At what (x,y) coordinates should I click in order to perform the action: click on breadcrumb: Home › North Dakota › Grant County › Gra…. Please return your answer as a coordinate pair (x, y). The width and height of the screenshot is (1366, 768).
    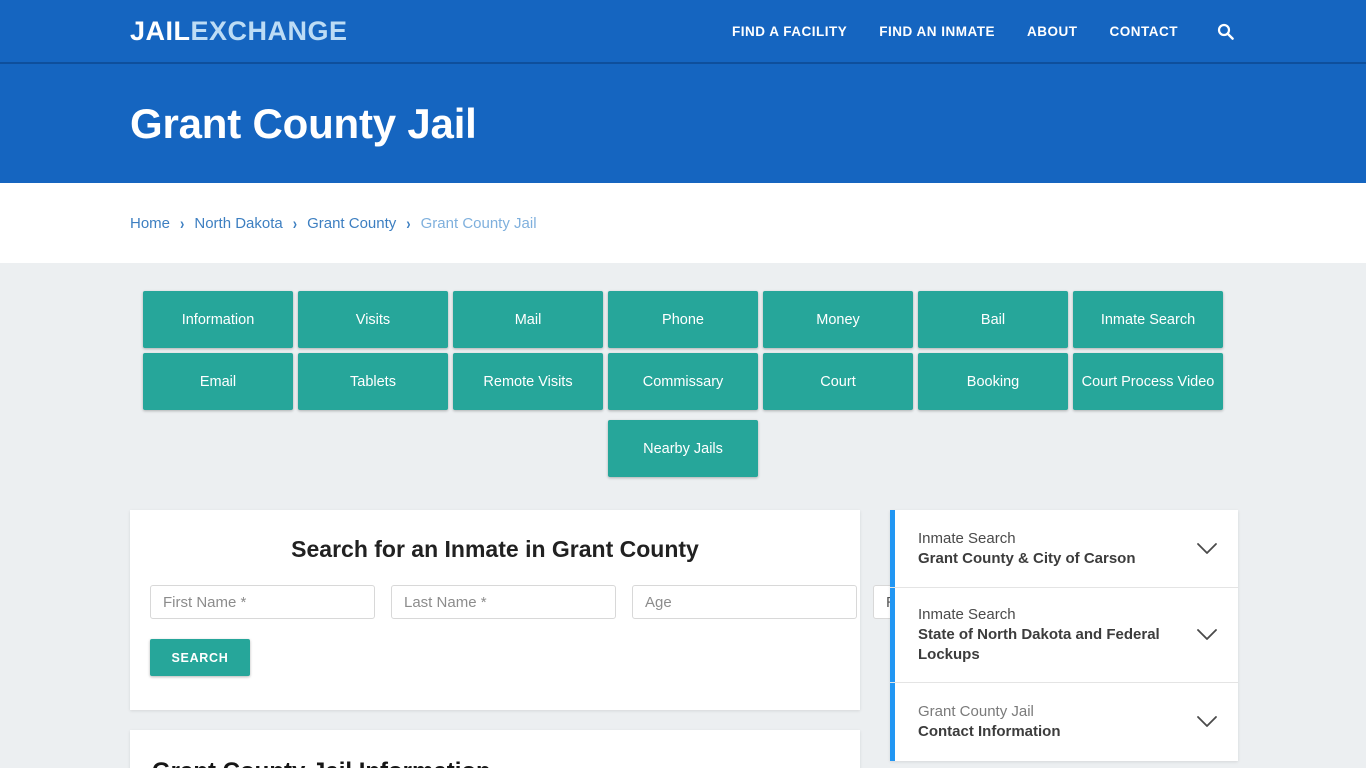
    Looking at the image, I should click on (333, 223).